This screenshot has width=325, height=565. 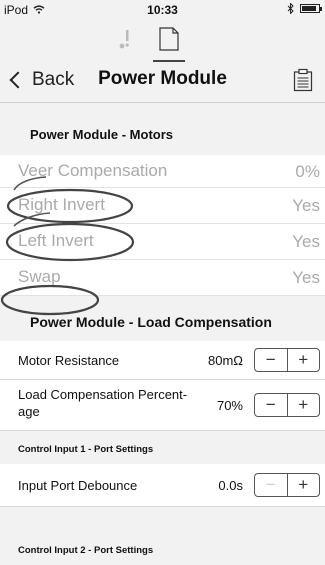 I want to click on load-percentage-label-continued: age, so click(x=29, y=411).